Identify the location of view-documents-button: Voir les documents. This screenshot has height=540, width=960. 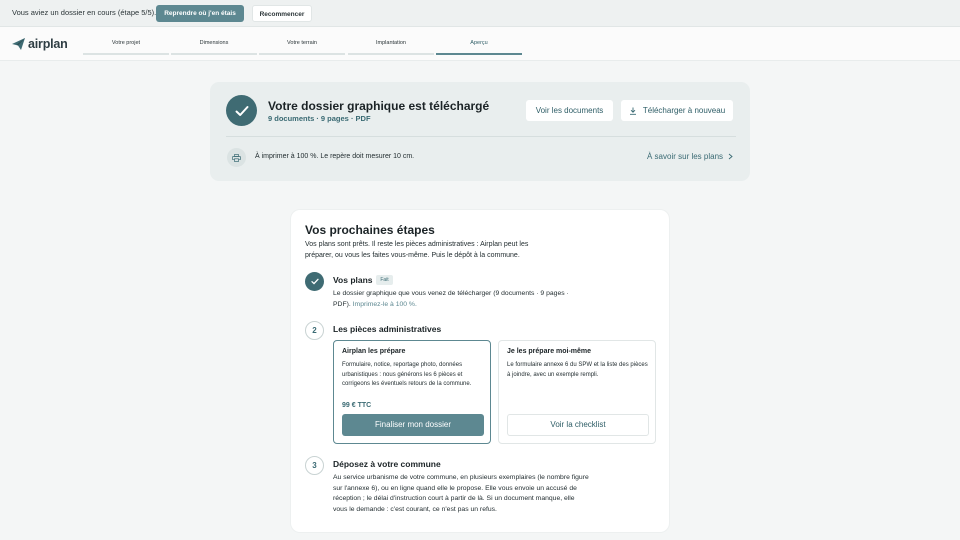
(569, 110).